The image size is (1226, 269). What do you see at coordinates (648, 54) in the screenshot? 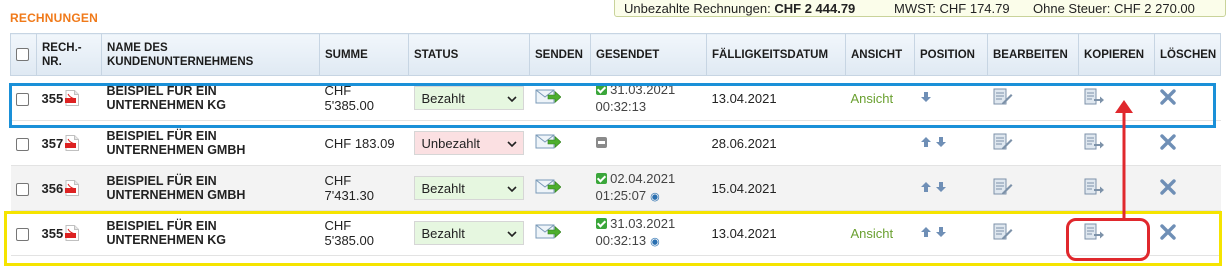
I see `header-sent: GESENDET` at bounding box center [648, 54].